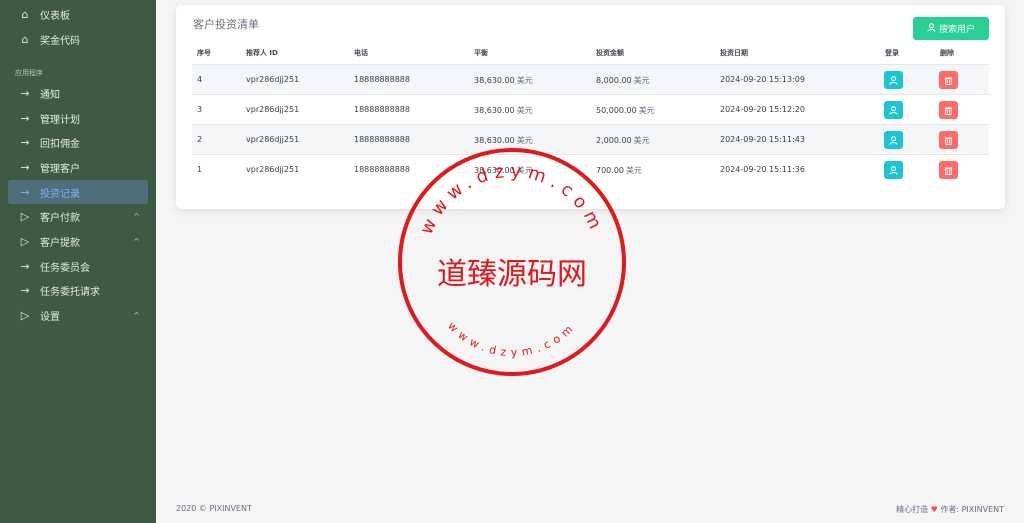 This screenshot has width=1024, height=523. Describe the element at coordinates (200, 109) in the screenshot. I see `cell-no: 3` at that location.